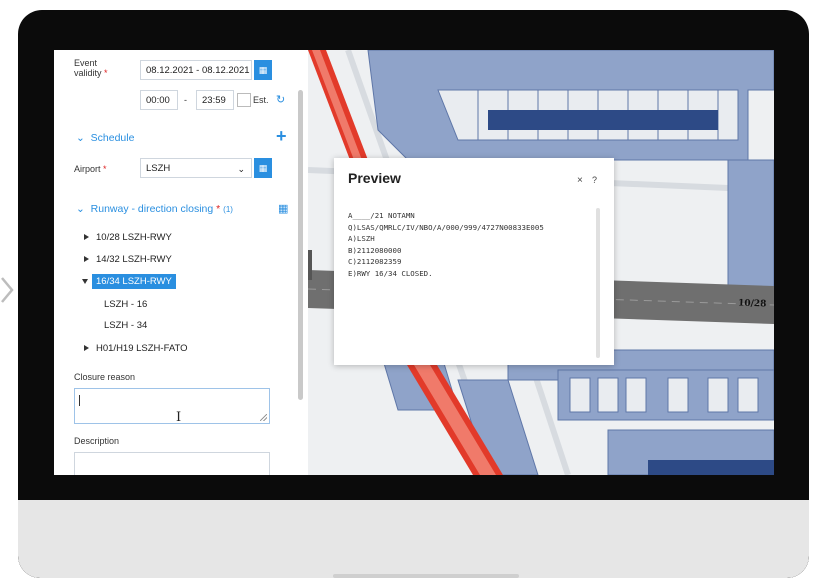  What do you see at coordinates (85, 281) in the screenshot?
I see `caret-down-icon` at bounding box center [85, 281].